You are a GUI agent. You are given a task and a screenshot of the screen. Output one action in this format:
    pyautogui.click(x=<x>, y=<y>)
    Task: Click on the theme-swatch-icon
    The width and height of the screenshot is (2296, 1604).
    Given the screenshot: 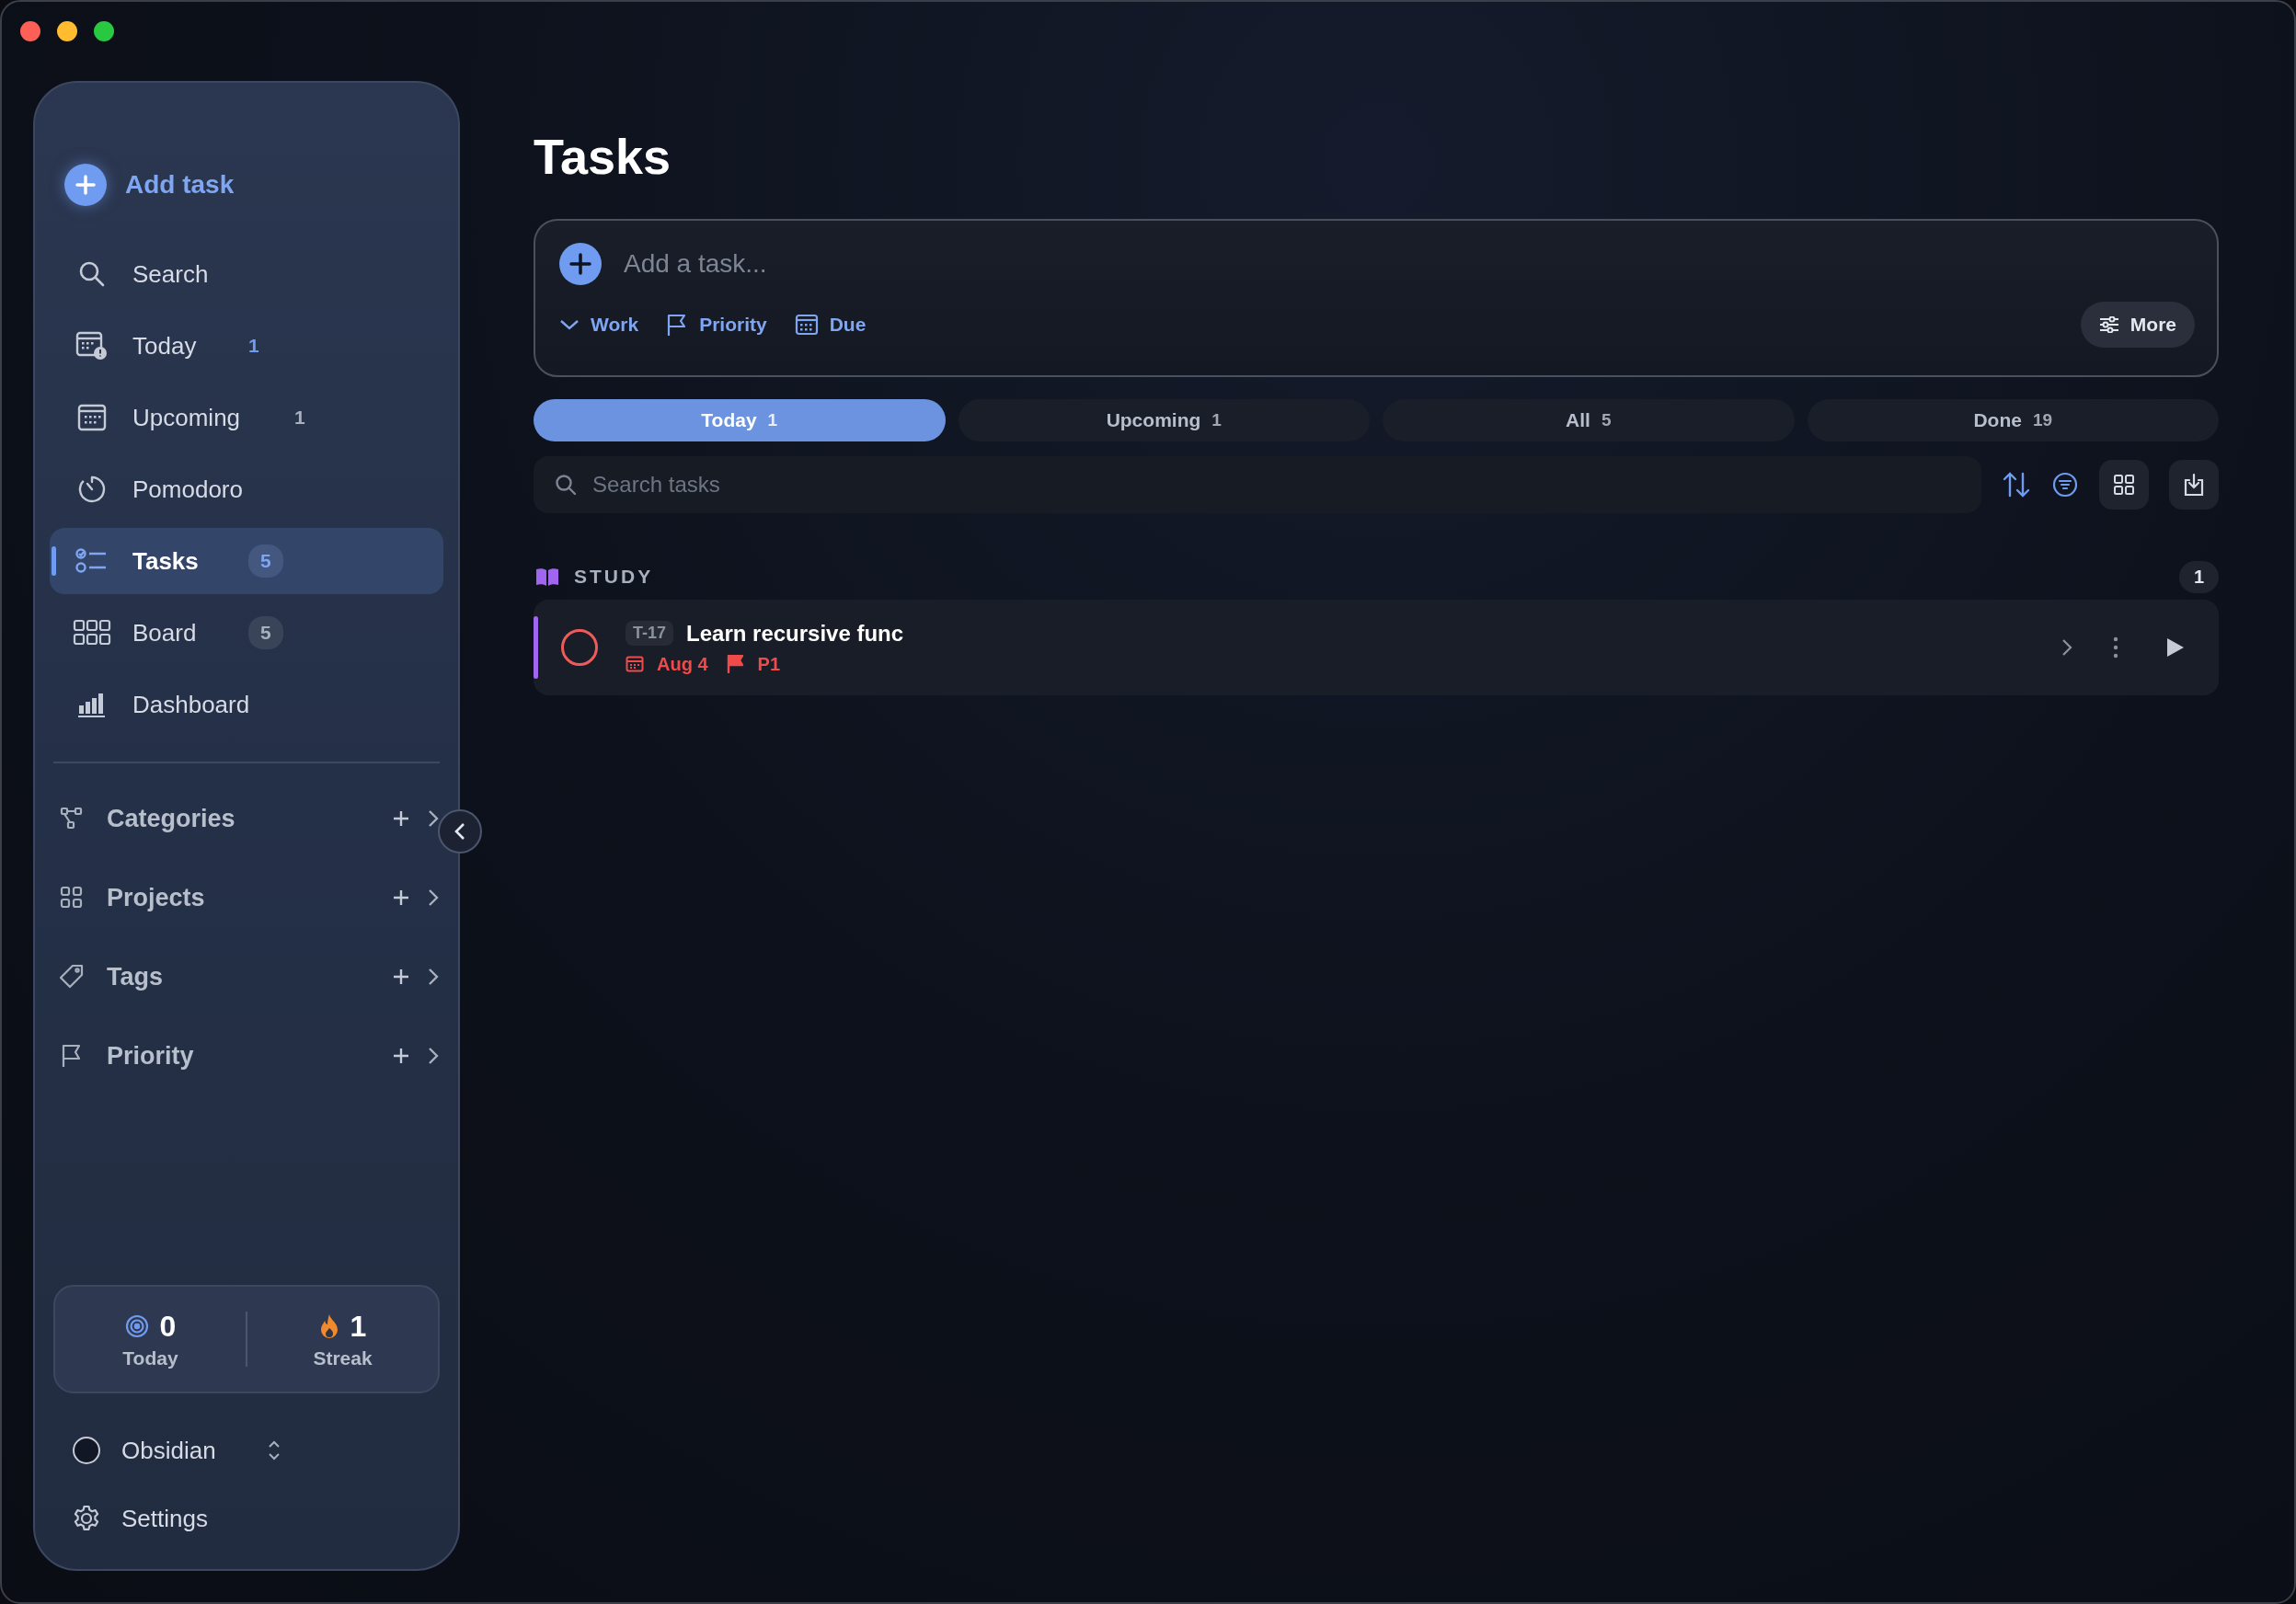 What is the action you would take?
    pyautogui.click(x=86, y=1450)
    